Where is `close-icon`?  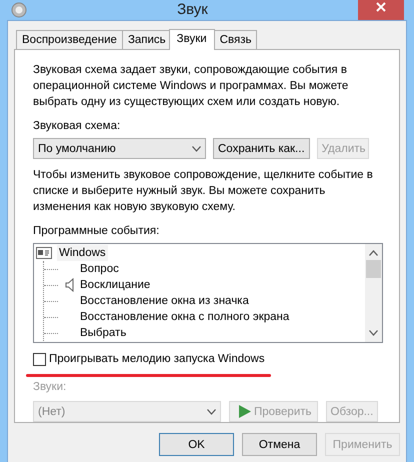
close-icon is located at coordinates (381, 7).